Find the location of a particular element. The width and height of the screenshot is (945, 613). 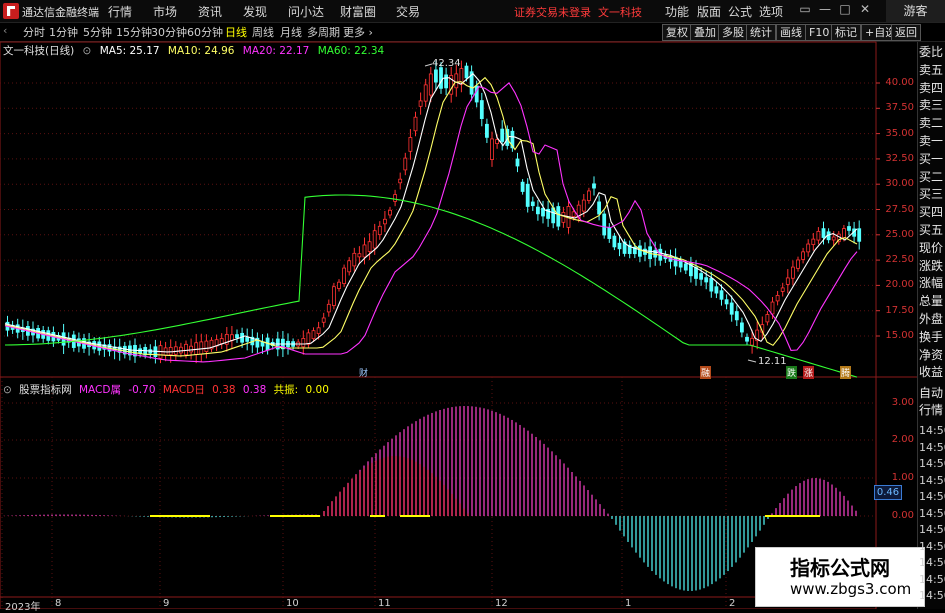

sidebar-field: 卖五 is located at coordinates (932, 70).